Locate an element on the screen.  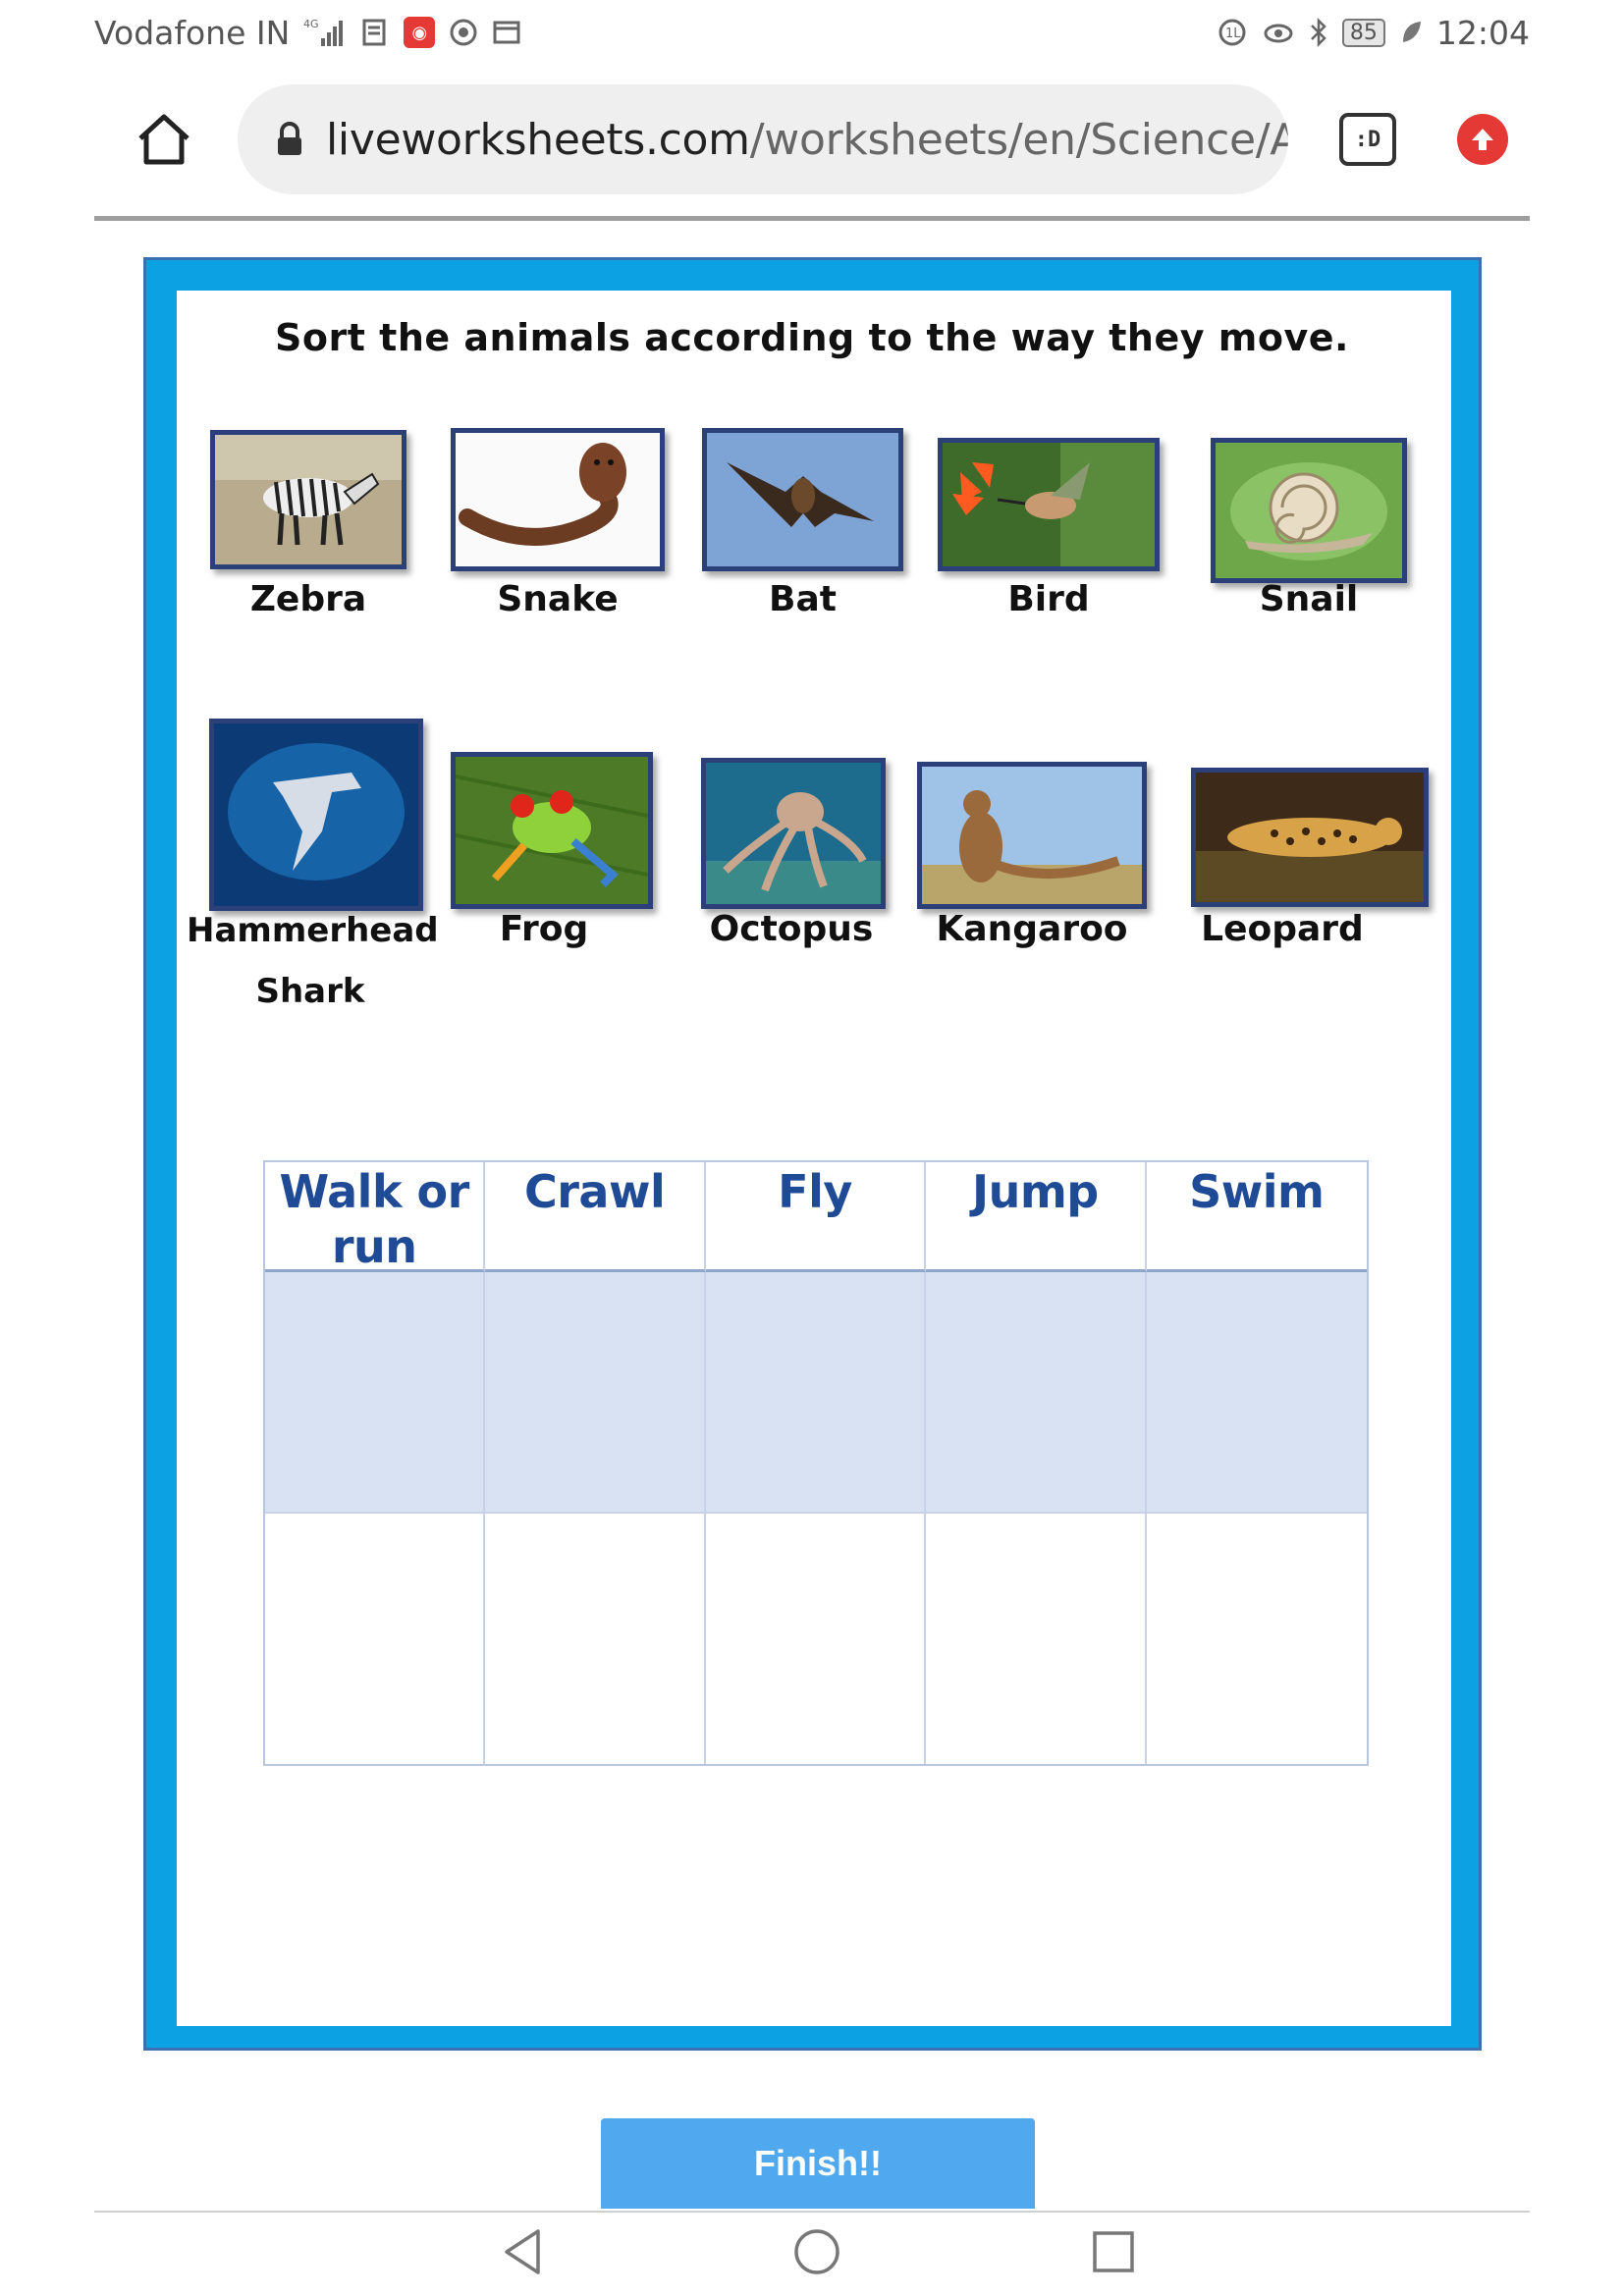
header-fly-text: Fly is located at coordinates (815, 1191).